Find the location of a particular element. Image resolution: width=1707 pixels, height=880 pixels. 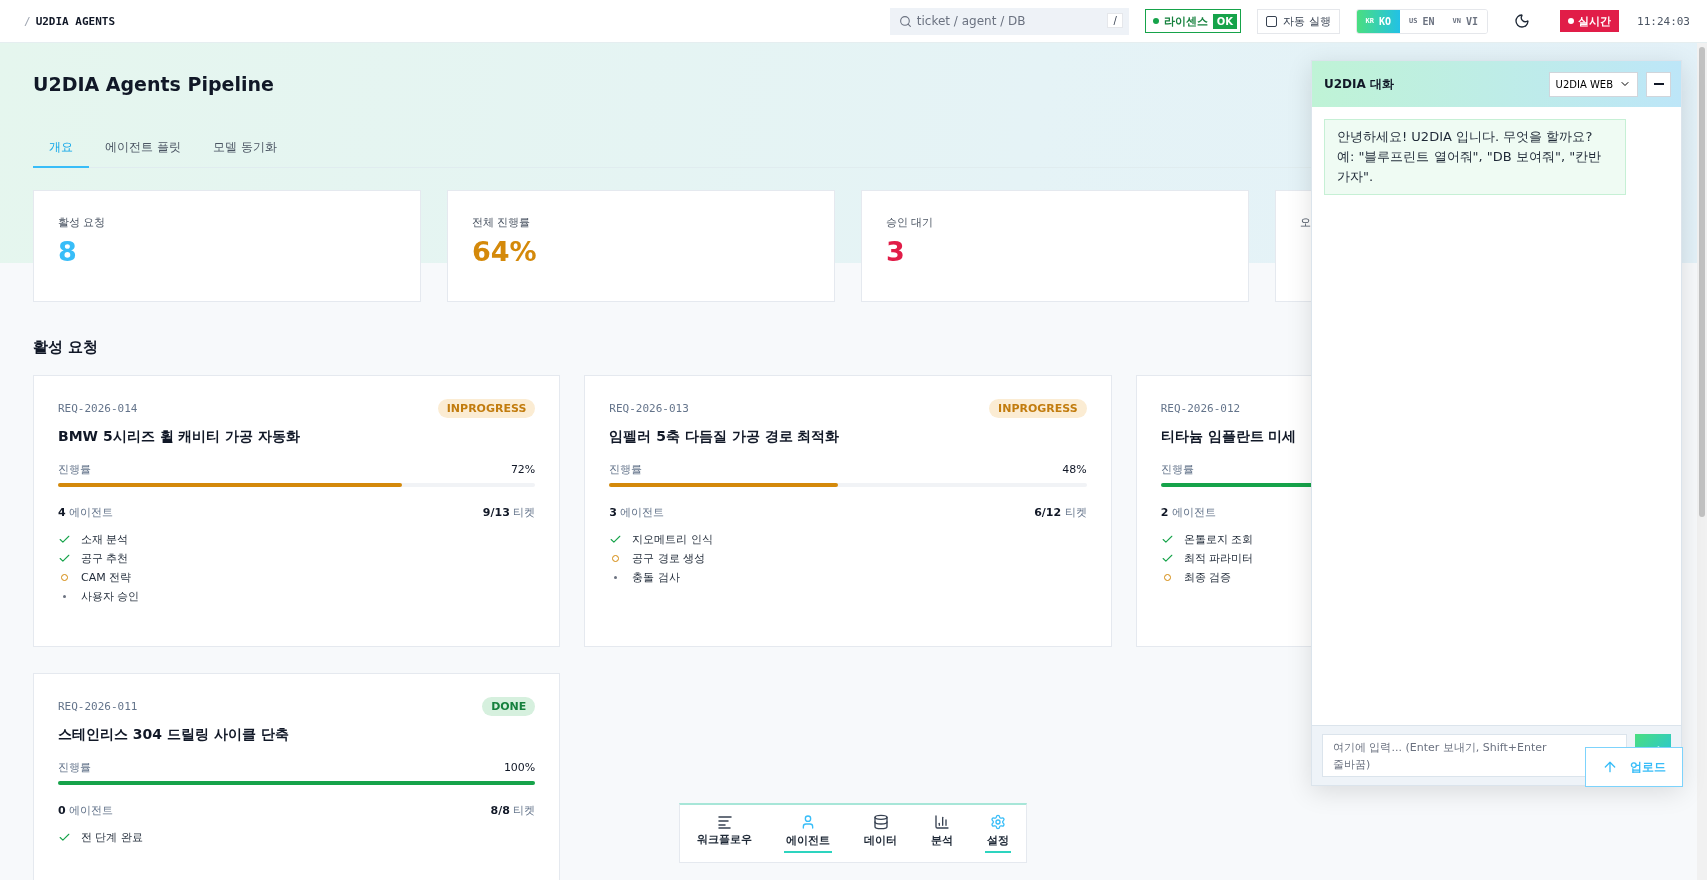

step-label: 최종 검증 is located at coordinates (1207, 577).